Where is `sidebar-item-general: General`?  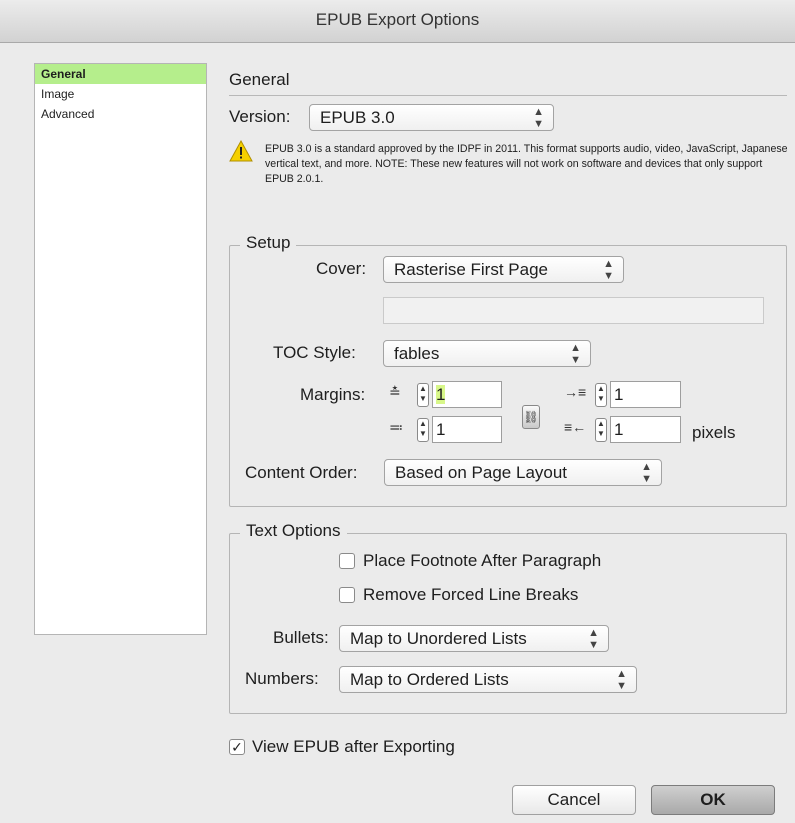
sidebar-item-general: General is located at coordinates (120, 74).